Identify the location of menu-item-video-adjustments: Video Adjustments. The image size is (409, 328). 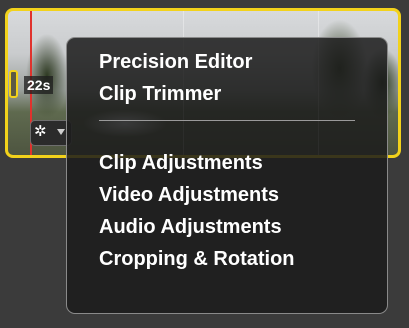
(227, 195).